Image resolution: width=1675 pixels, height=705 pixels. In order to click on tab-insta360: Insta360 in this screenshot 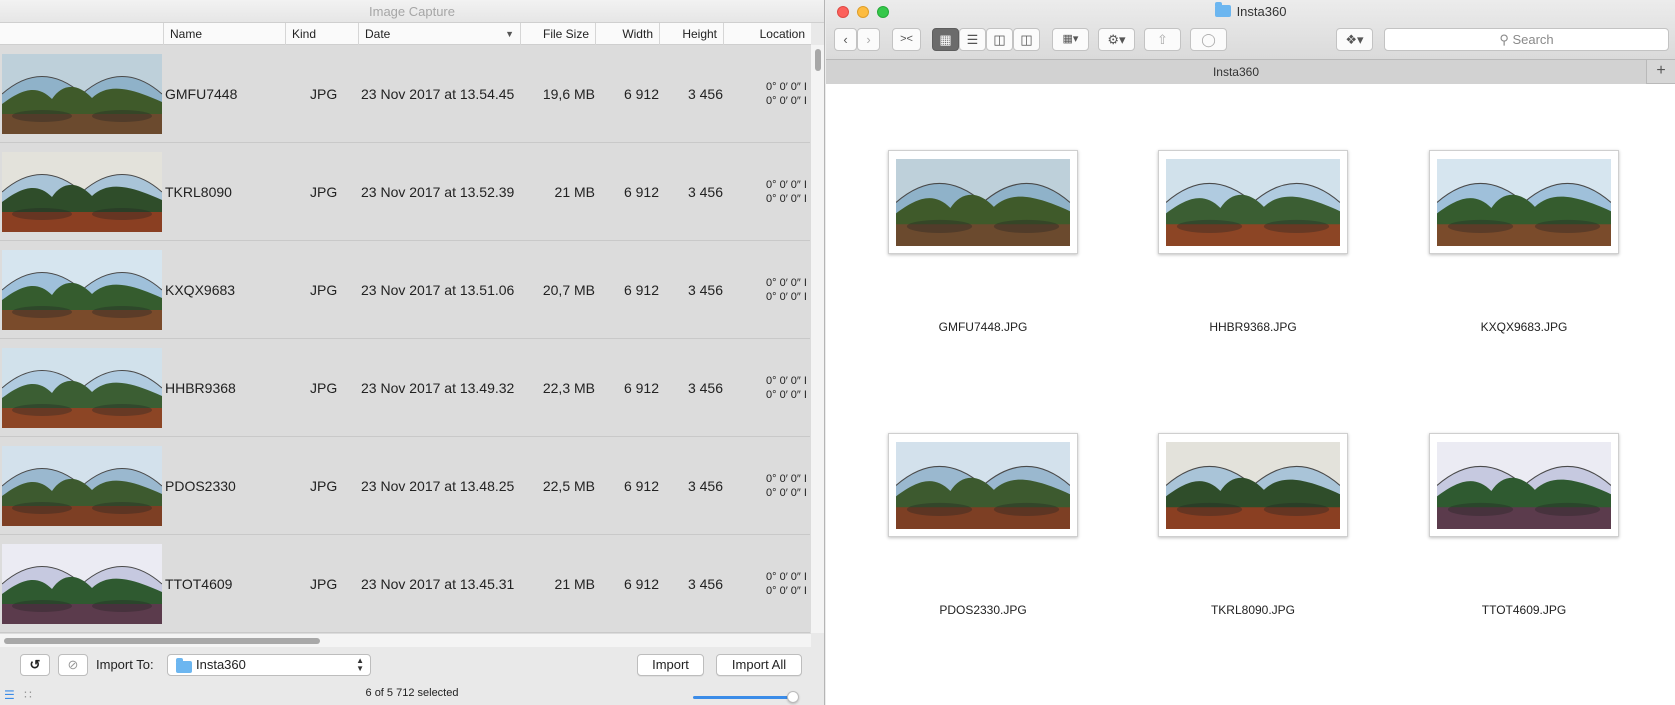, I will do `click(1236, 72)`.